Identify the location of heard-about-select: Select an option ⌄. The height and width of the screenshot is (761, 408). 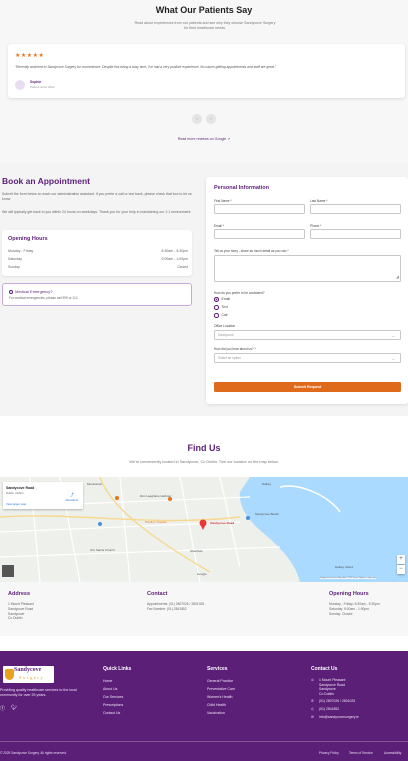
(307, 358).